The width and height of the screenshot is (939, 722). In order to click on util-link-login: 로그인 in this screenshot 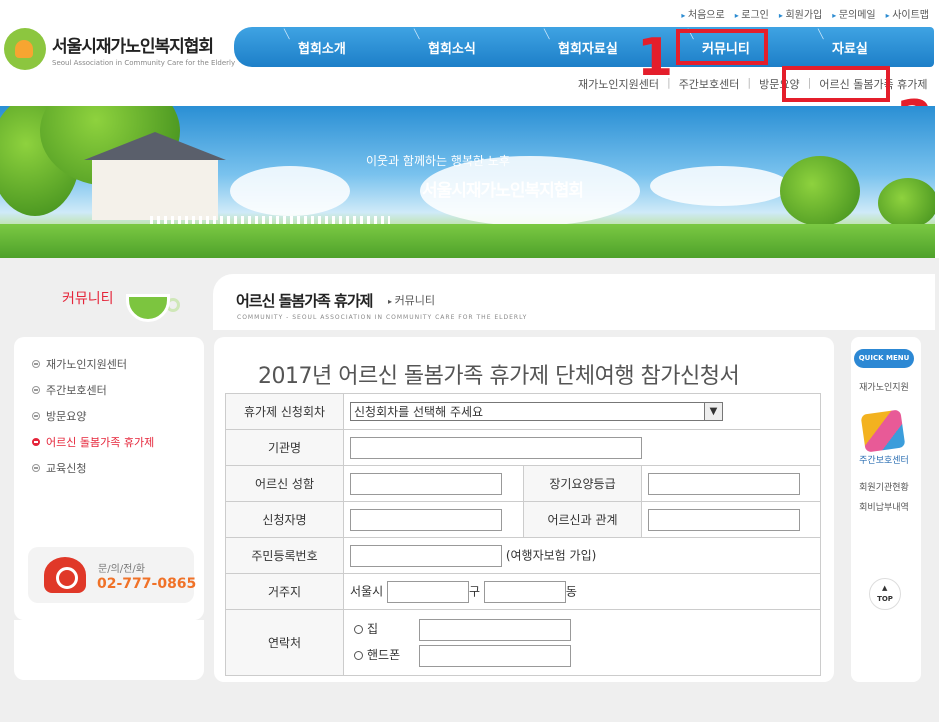, I will do `click(752, 13)`.